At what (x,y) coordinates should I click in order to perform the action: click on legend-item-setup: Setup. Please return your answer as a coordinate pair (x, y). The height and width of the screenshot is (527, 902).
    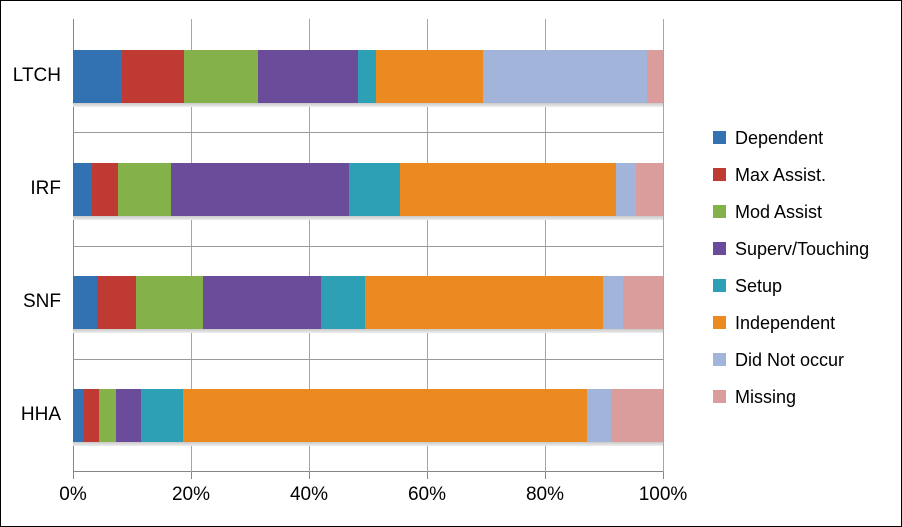
    Looking at the image, I should click on (803, 285).